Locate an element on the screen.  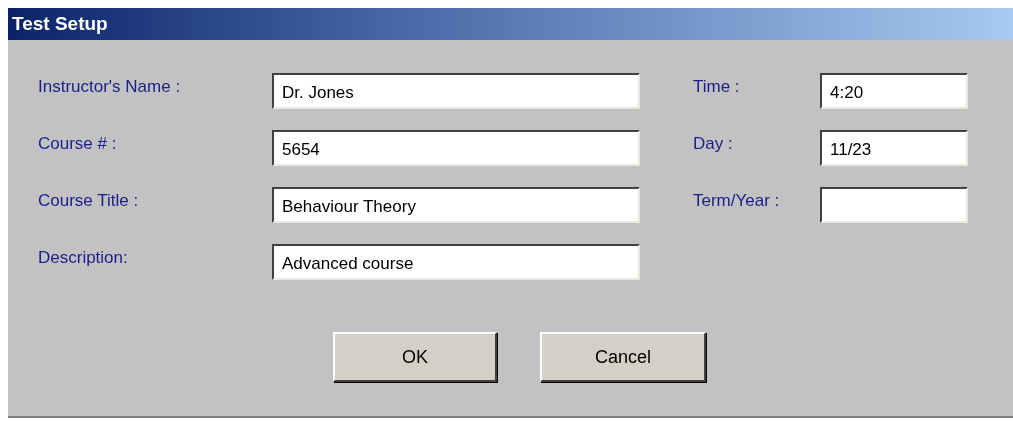
field-label: Course Title : is located at coordinates (89, 201).